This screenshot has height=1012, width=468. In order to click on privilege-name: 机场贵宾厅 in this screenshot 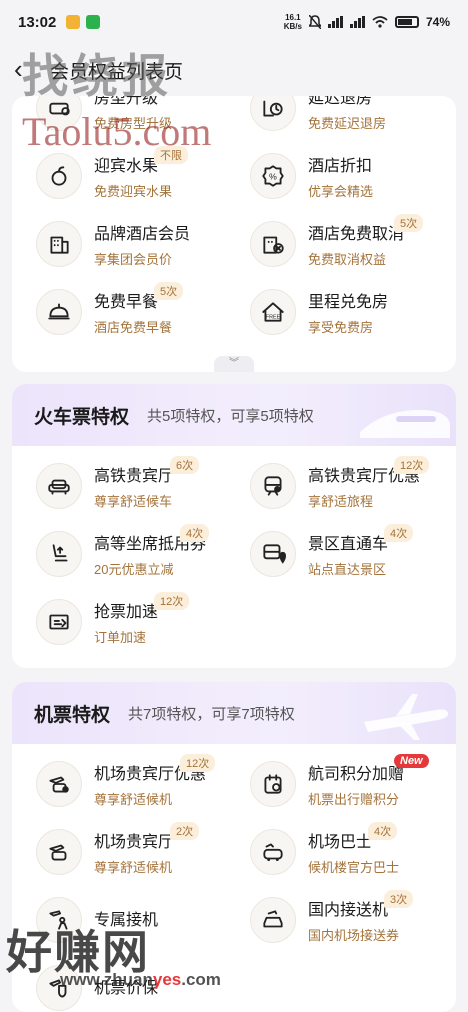, I will do `click(134, 842)`.